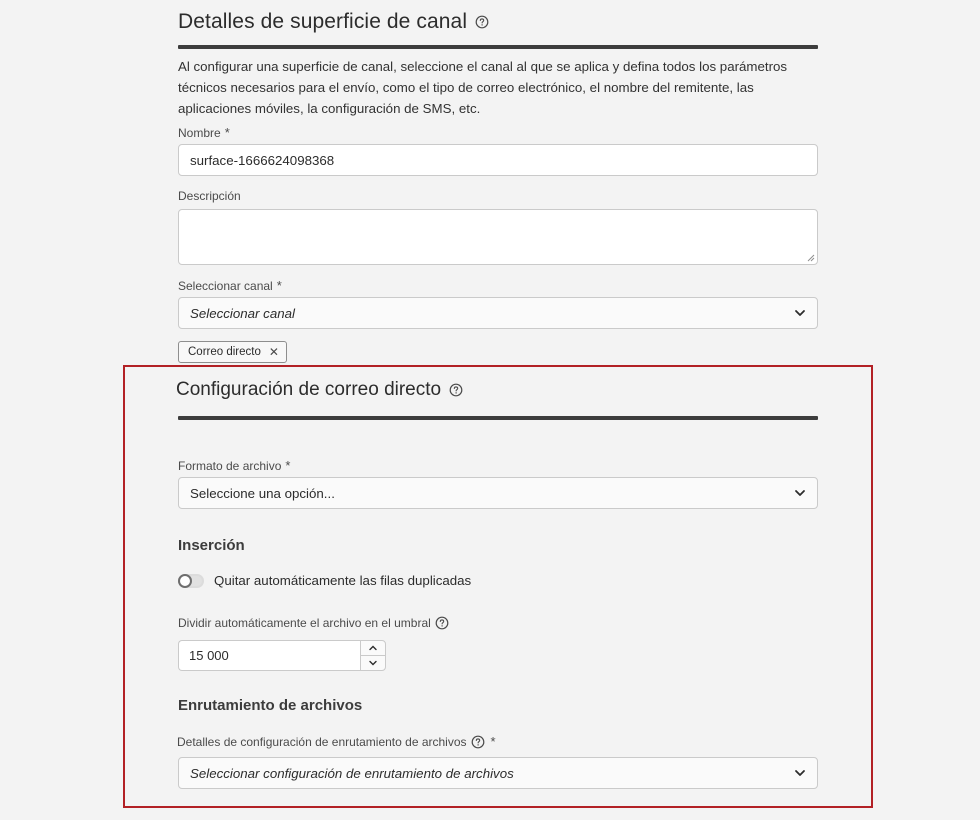  Describe the element at coordinates (224, 352) in the screenshot. I see `tag-label: Correo directo` at that location.